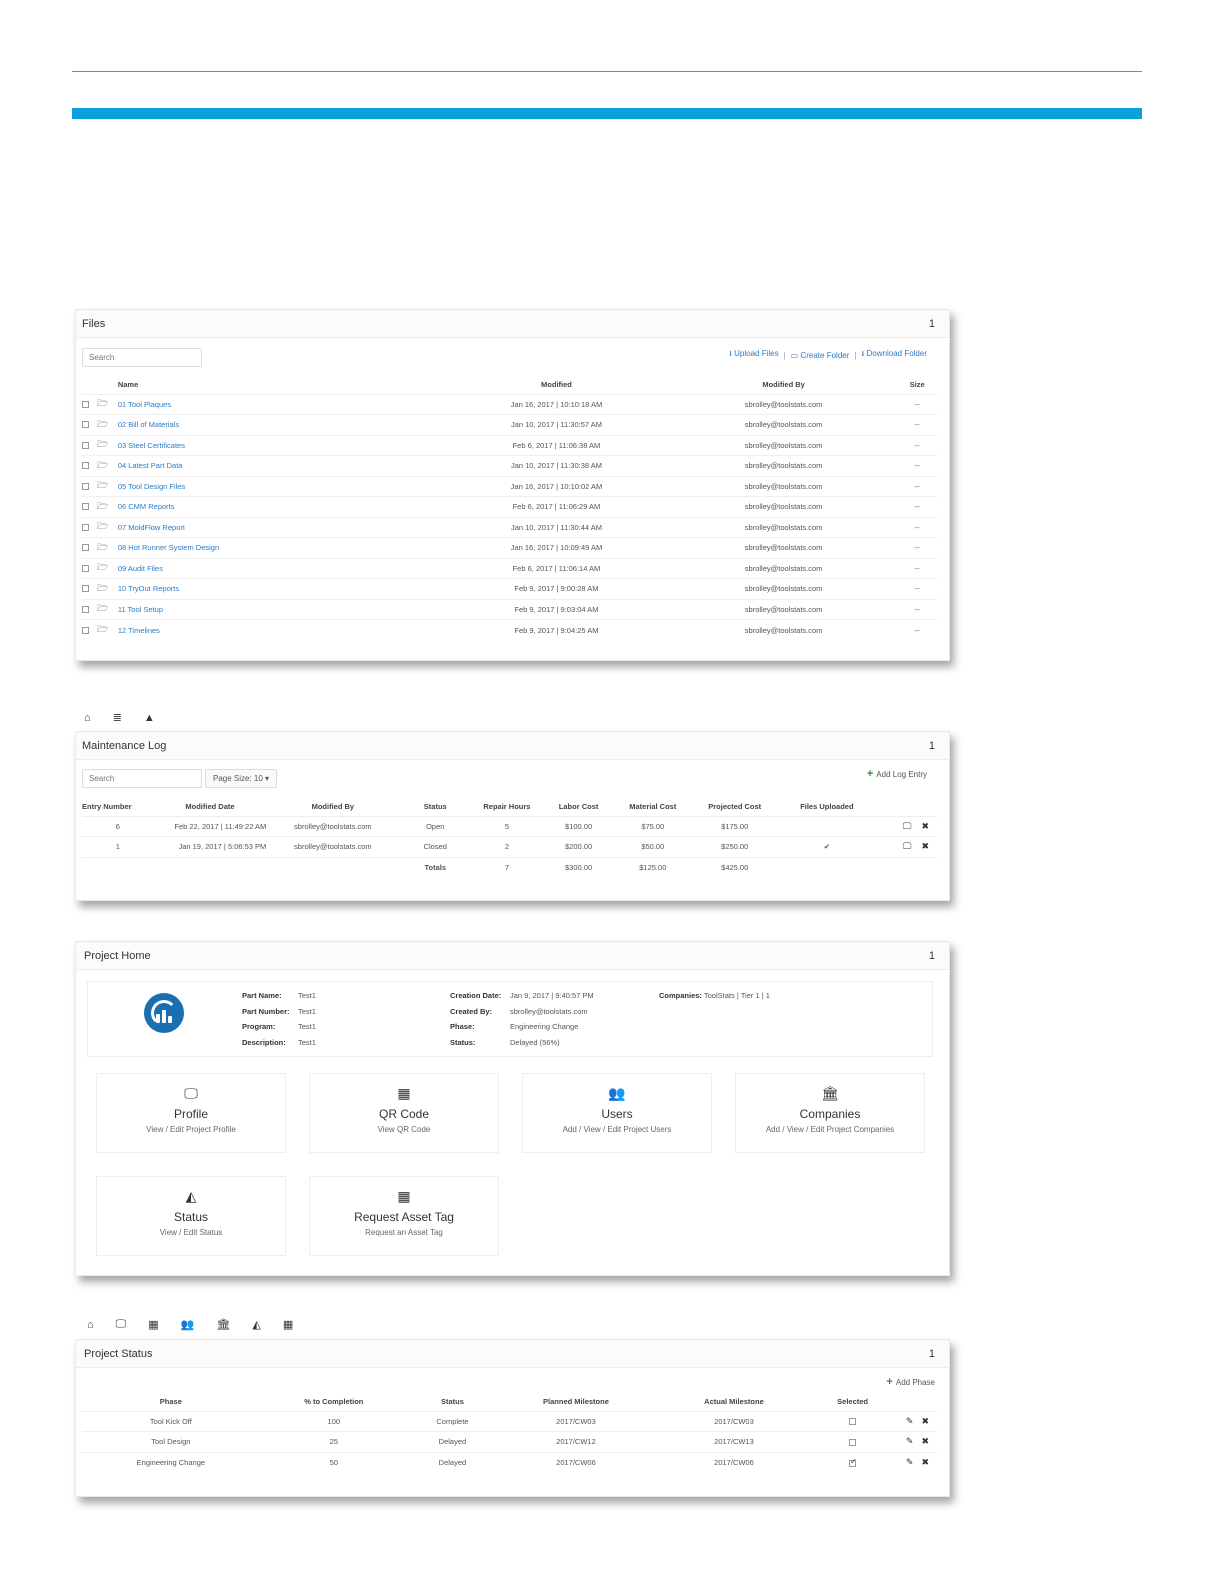 This screenshot has height=1593, width=1230. What do you see at coordinates (188, 1324) in the screenshot?
I see `users-icon: 👥` at bounding box center [188, 1324].